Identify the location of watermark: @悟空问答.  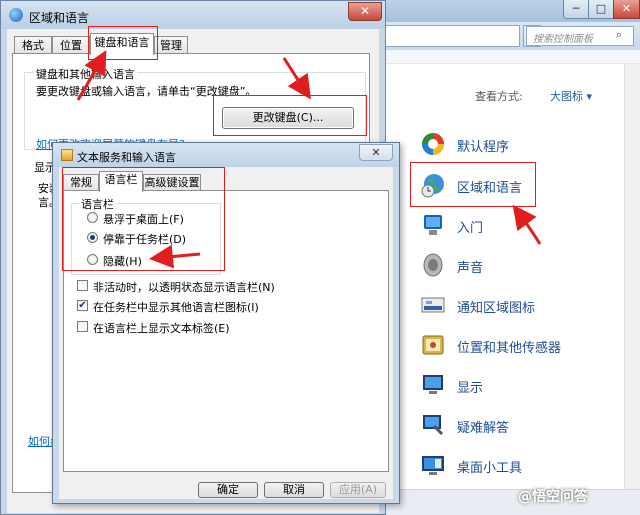
(553, 497).